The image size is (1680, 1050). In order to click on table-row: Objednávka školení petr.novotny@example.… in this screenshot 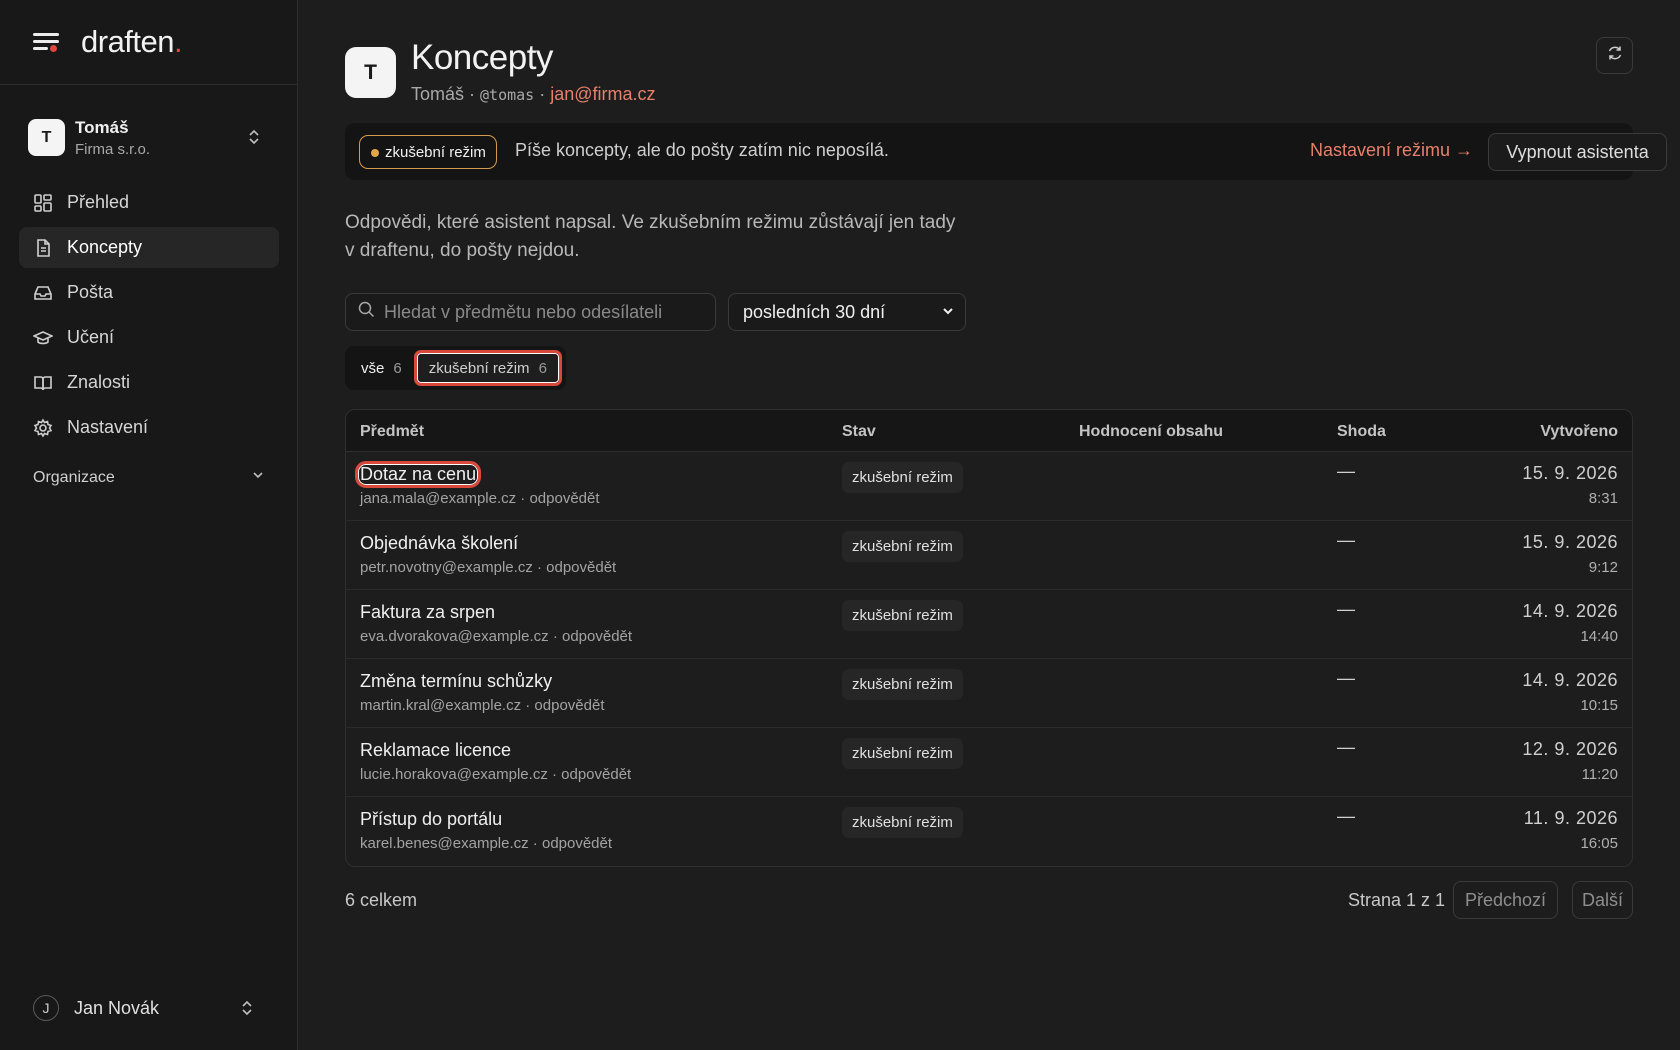, I will do `click(989, 555)`.